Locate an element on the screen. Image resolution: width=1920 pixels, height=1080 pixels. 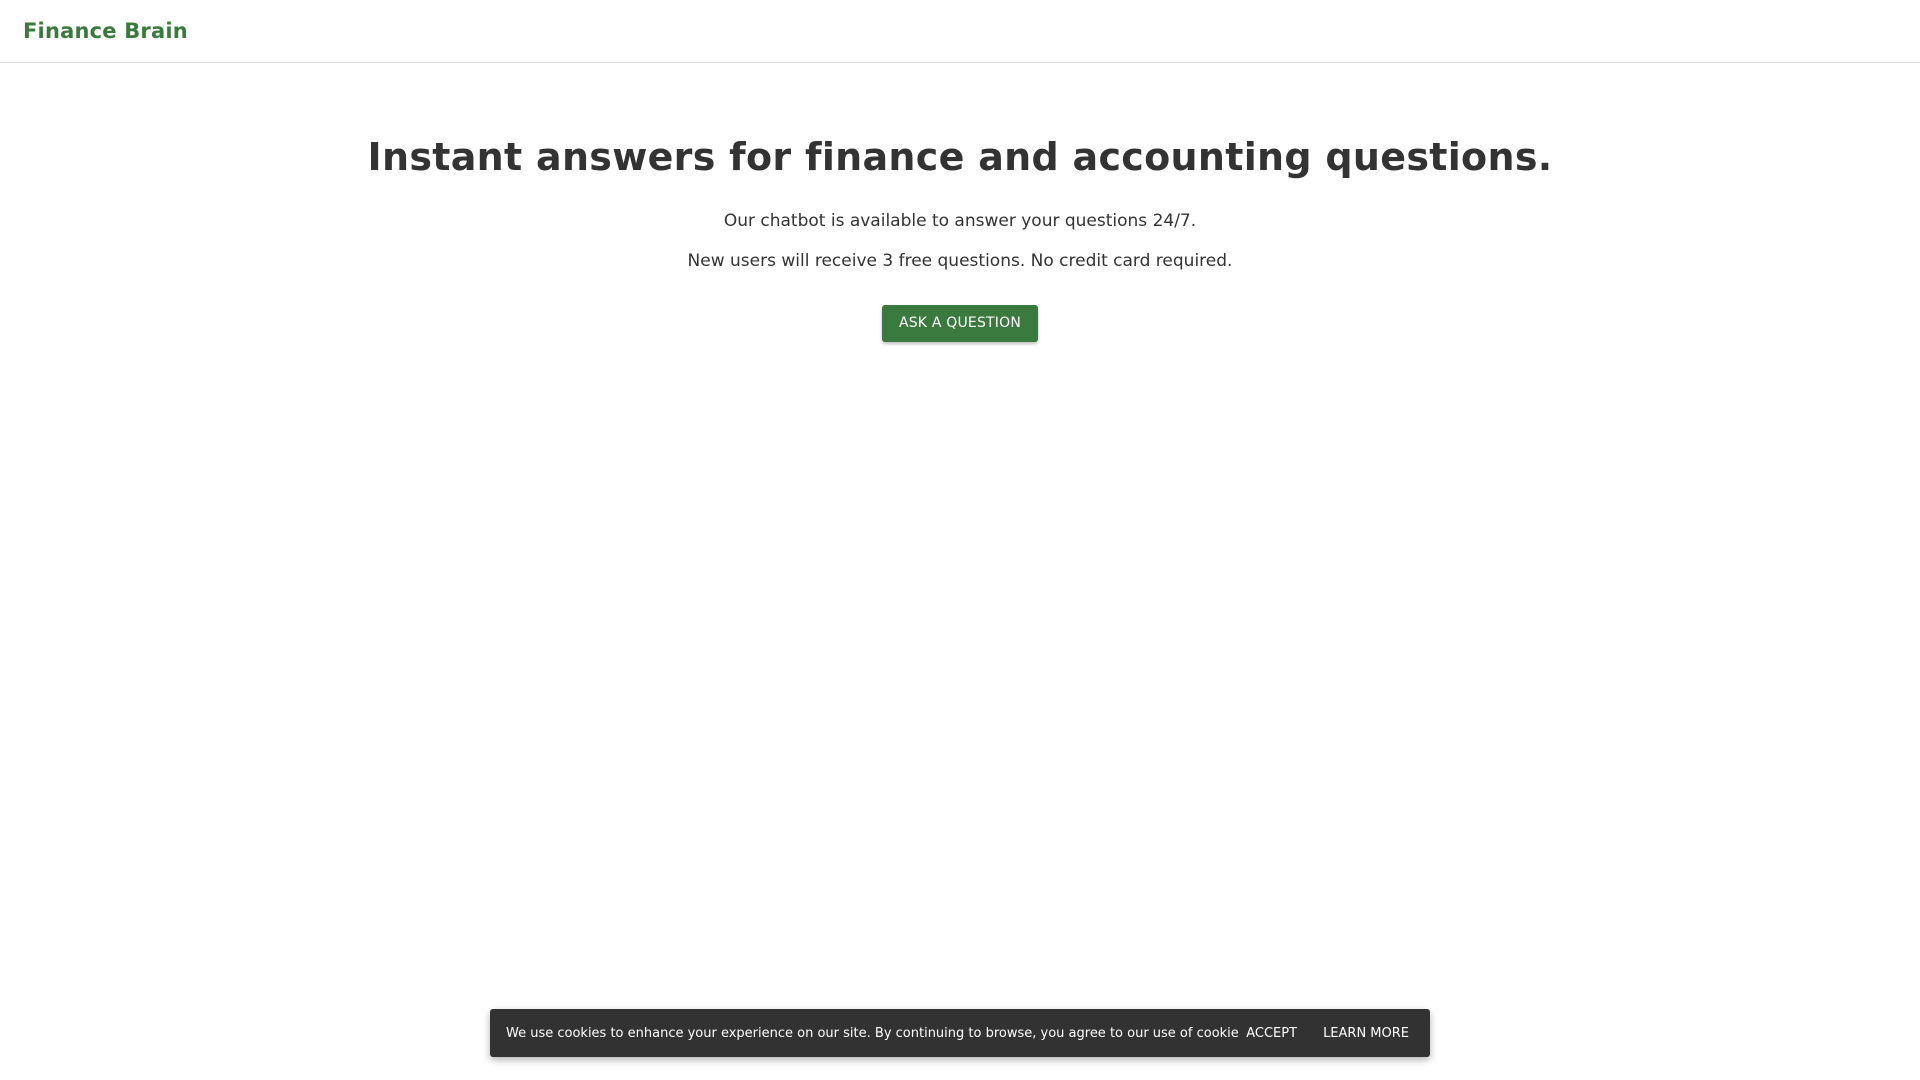
learn-more-button: LEARN MORE is located at coordinates (1366, 1033).